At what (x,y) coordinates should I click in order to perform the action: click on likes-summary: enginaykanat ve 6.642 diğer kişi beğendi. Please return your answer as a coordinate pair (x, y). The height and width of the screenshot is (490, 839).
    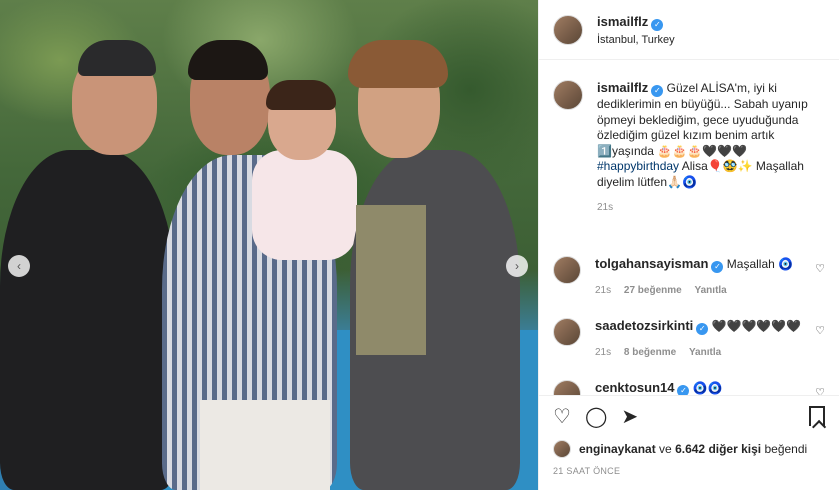
    Looking at the image, I should click on (680, 449).